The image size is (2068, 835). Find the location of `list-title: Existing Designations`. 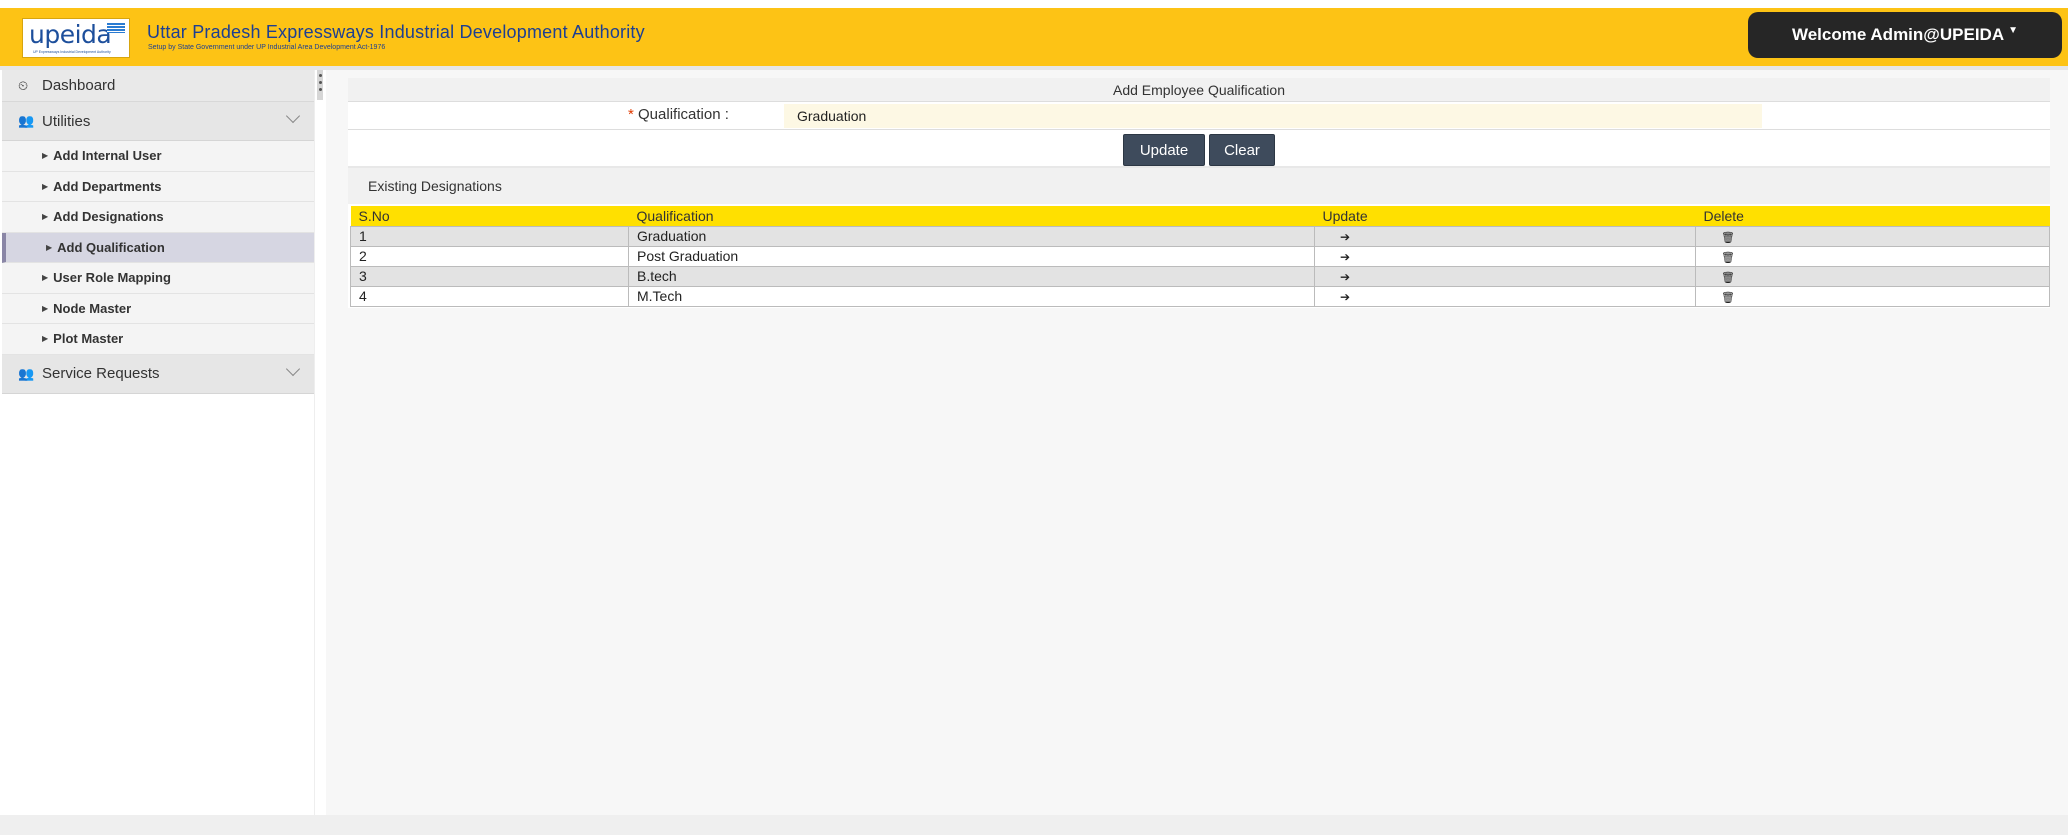

list-title: Existing Designations is located at coordinates (1199, 186).